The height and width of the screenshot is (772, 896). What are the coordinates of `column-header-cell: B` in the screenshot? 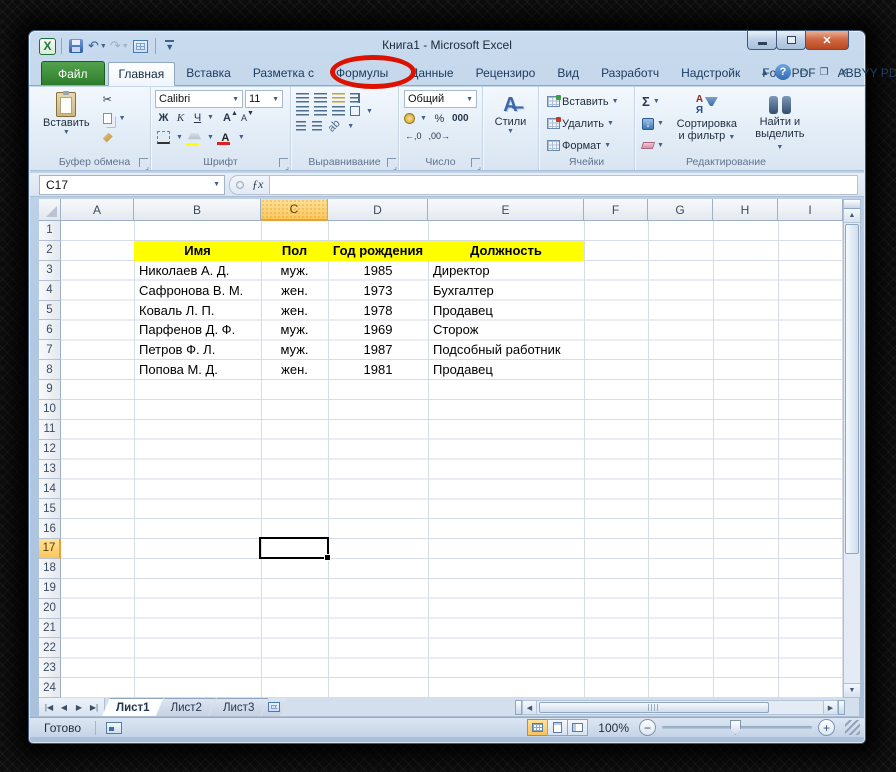 It's located at (197, 210).